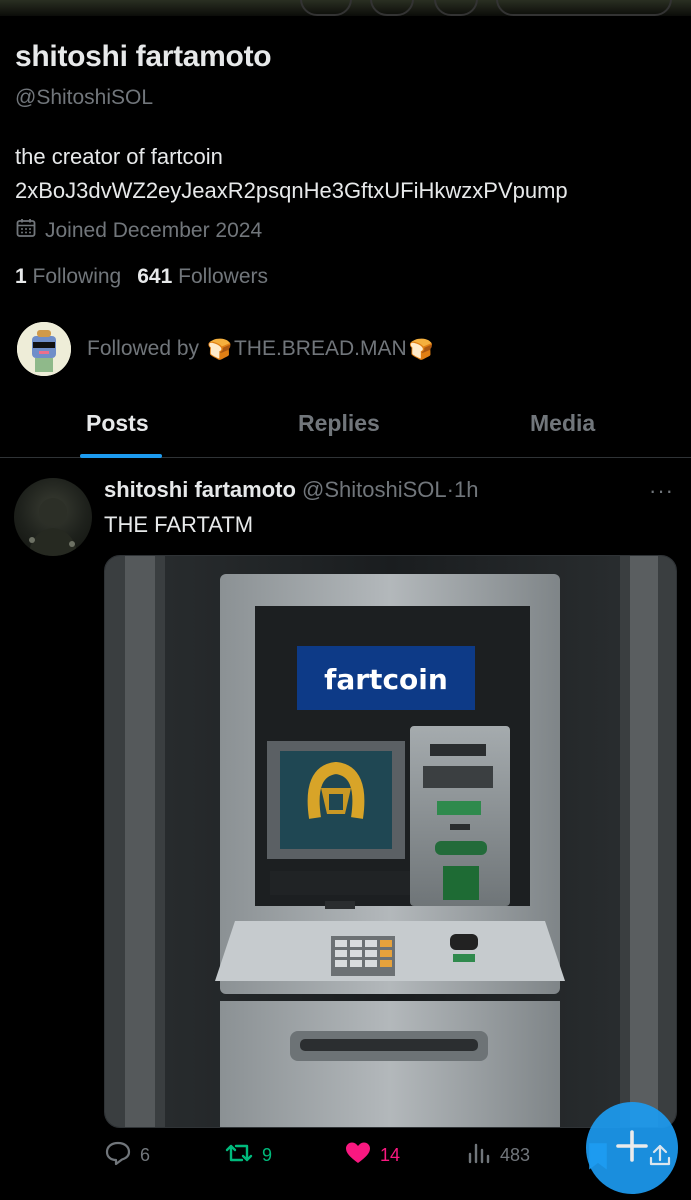  I want to click on joined-date: Joined December 2024, so click(138, 231).